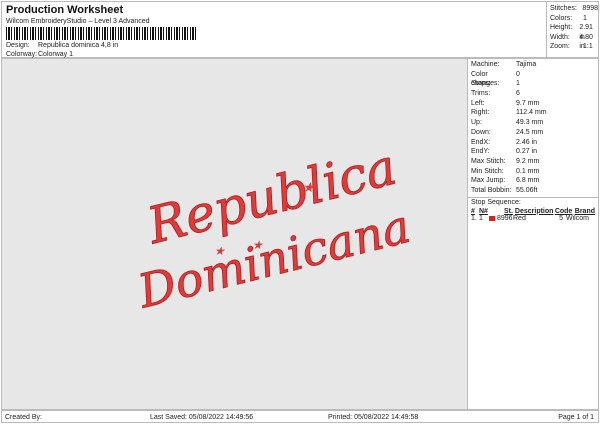  Describe the element at coordinates (590, 8) in the screenshot. I see `stat-value: 8998` at that location.